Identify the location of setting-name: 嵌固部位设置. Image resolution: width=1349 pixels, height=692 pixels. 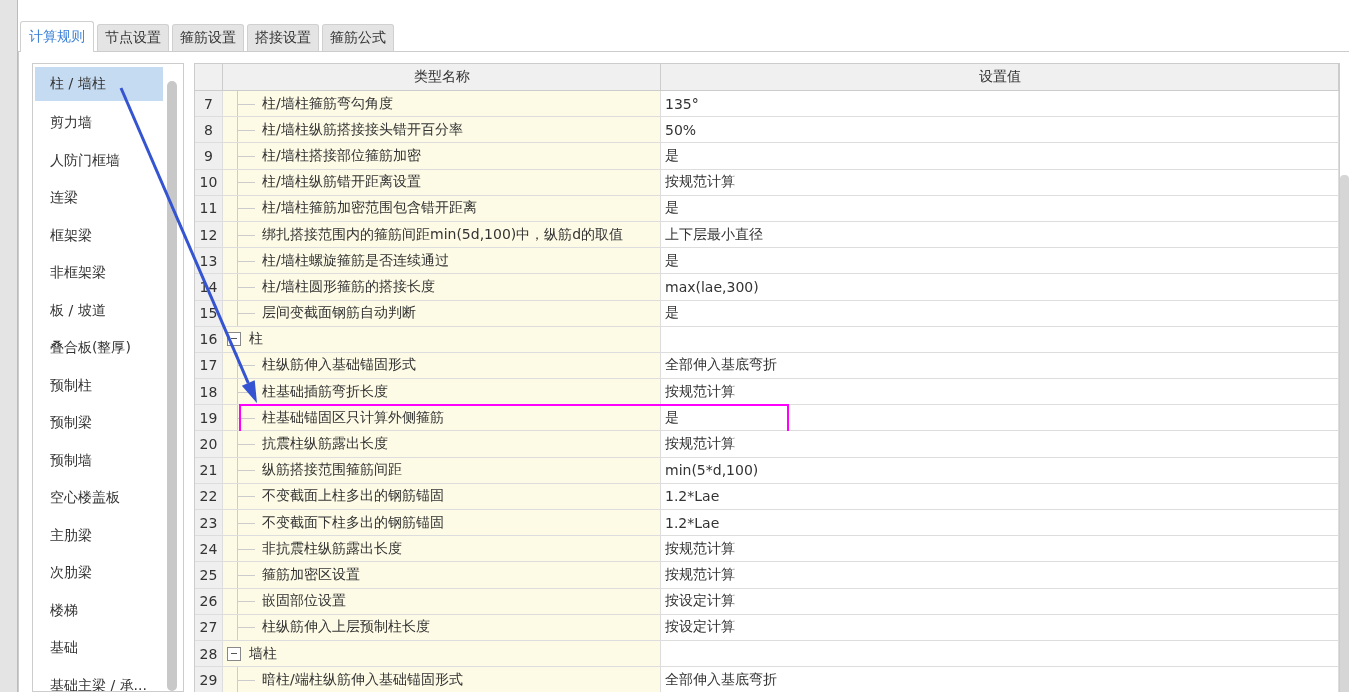
(304, 601).